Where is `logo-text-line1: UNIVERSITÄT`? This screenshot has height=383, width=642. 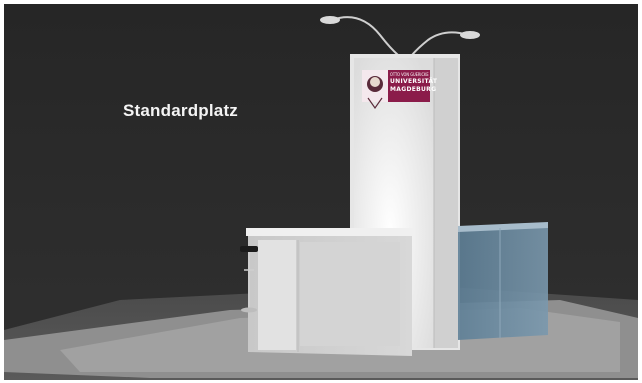 logo-text-line1: UNIVERSITÄT is located at coordinates (414, 81).